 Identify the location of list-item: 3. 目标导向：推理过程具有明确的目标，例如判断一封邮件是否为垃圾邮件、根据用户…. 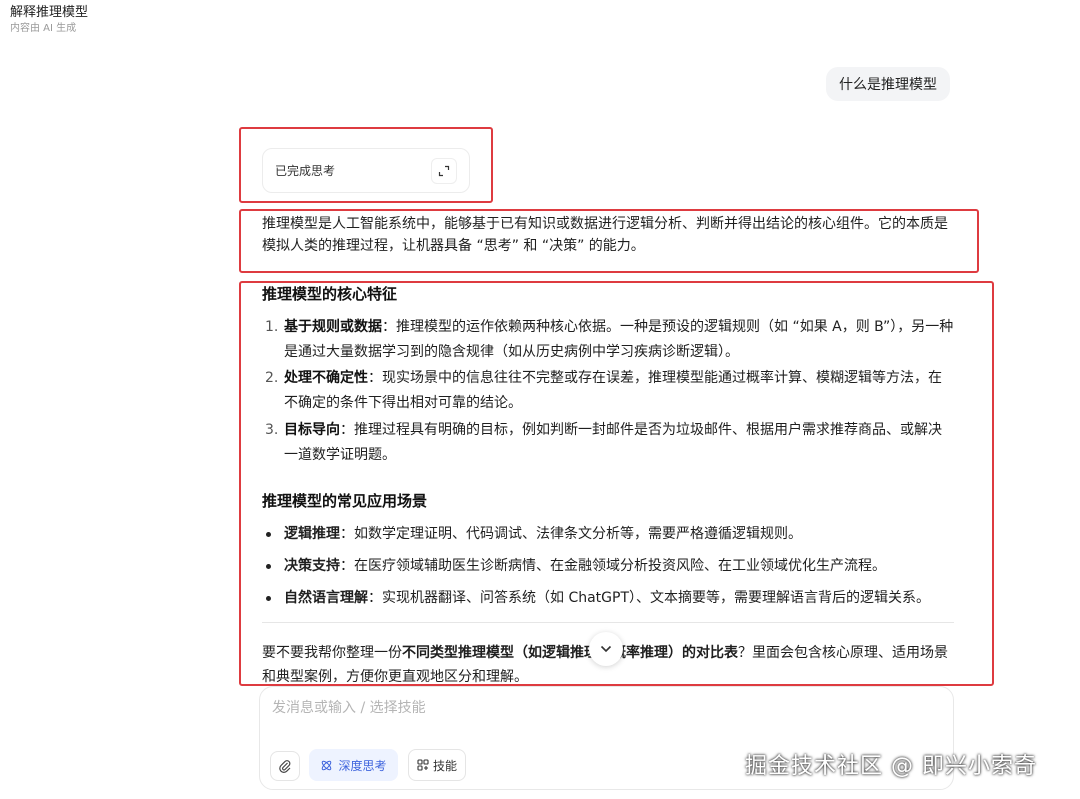
(608, 443).